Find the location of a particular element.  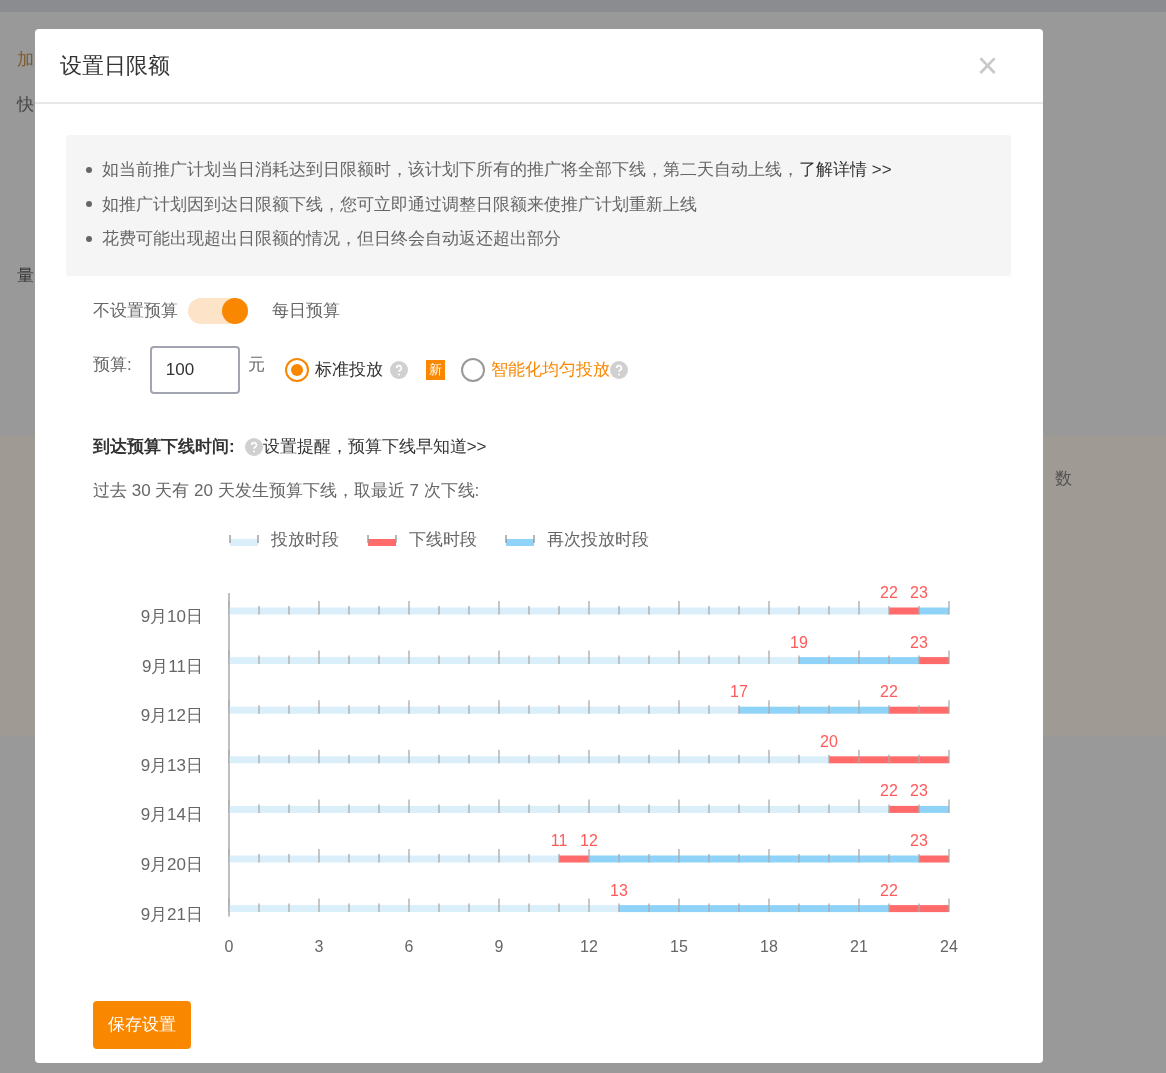

dialog-title: 设置日限额 is located at coordinates (115, 66).